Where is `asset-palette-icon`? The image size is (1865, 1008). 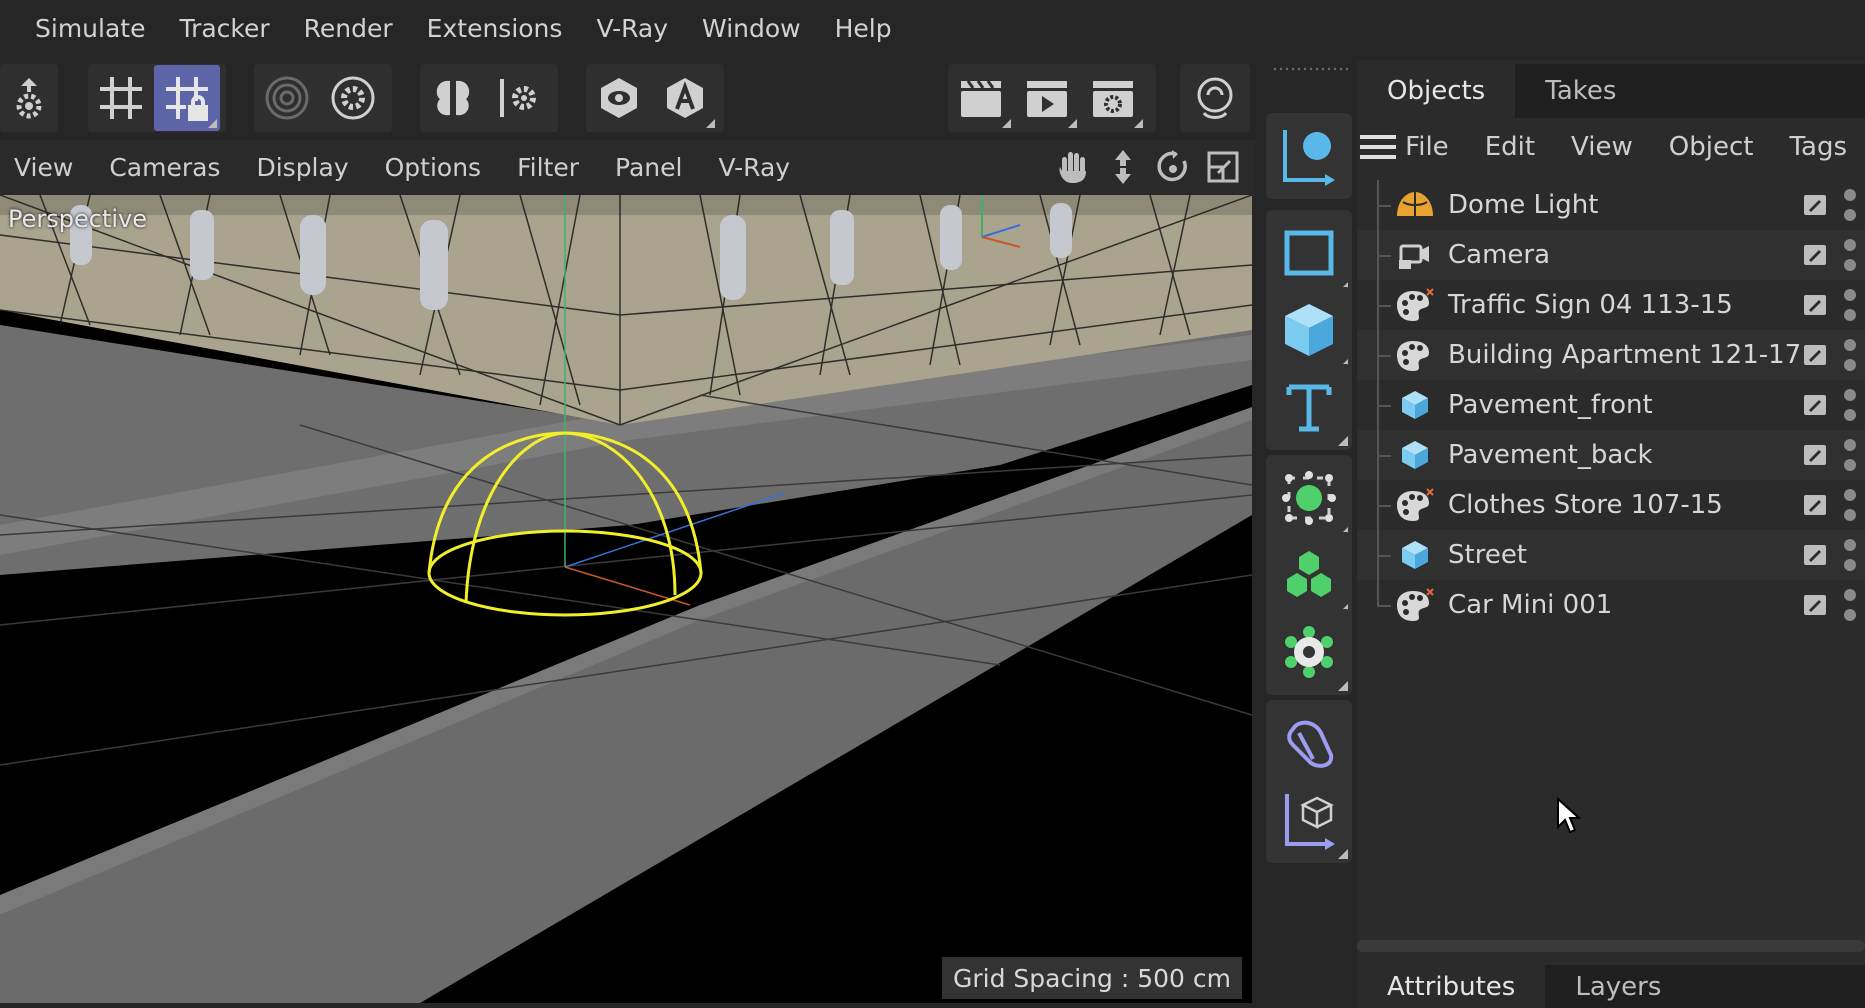 asset-palette-icon is located at coordinates (1415, 305).